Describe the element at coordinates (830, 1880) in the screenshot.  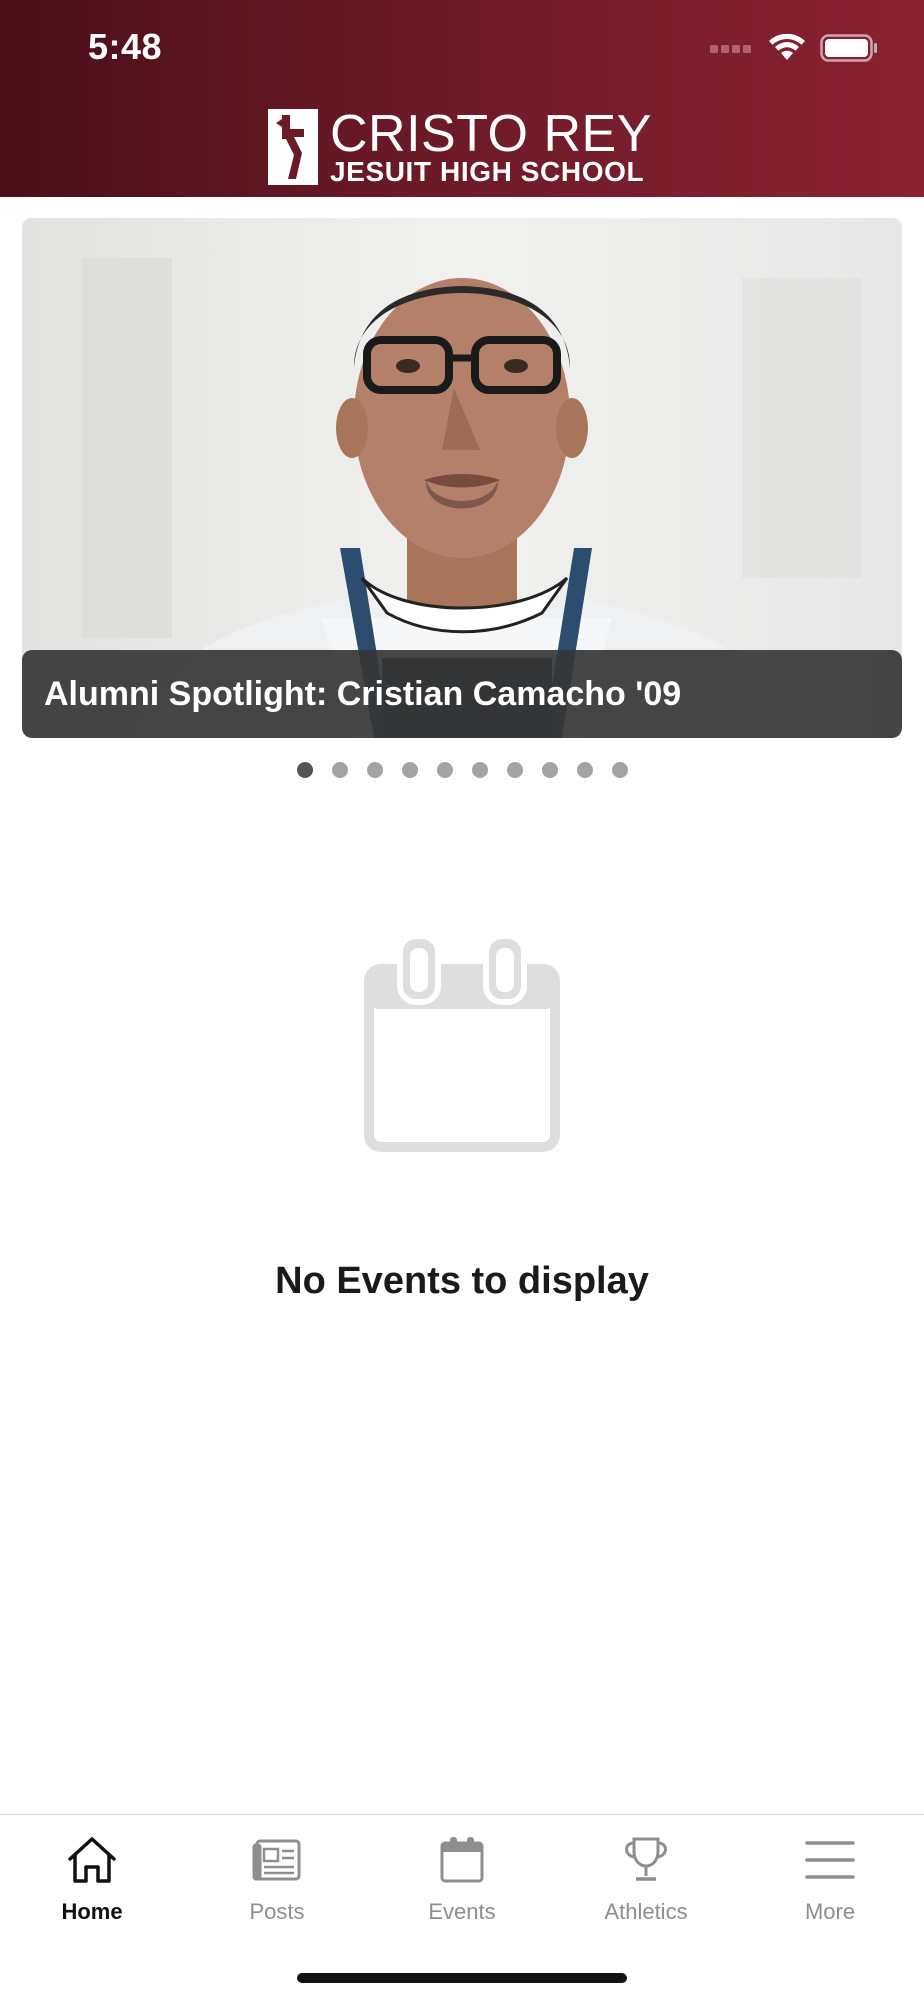
I see `tab-more: More` at that location.